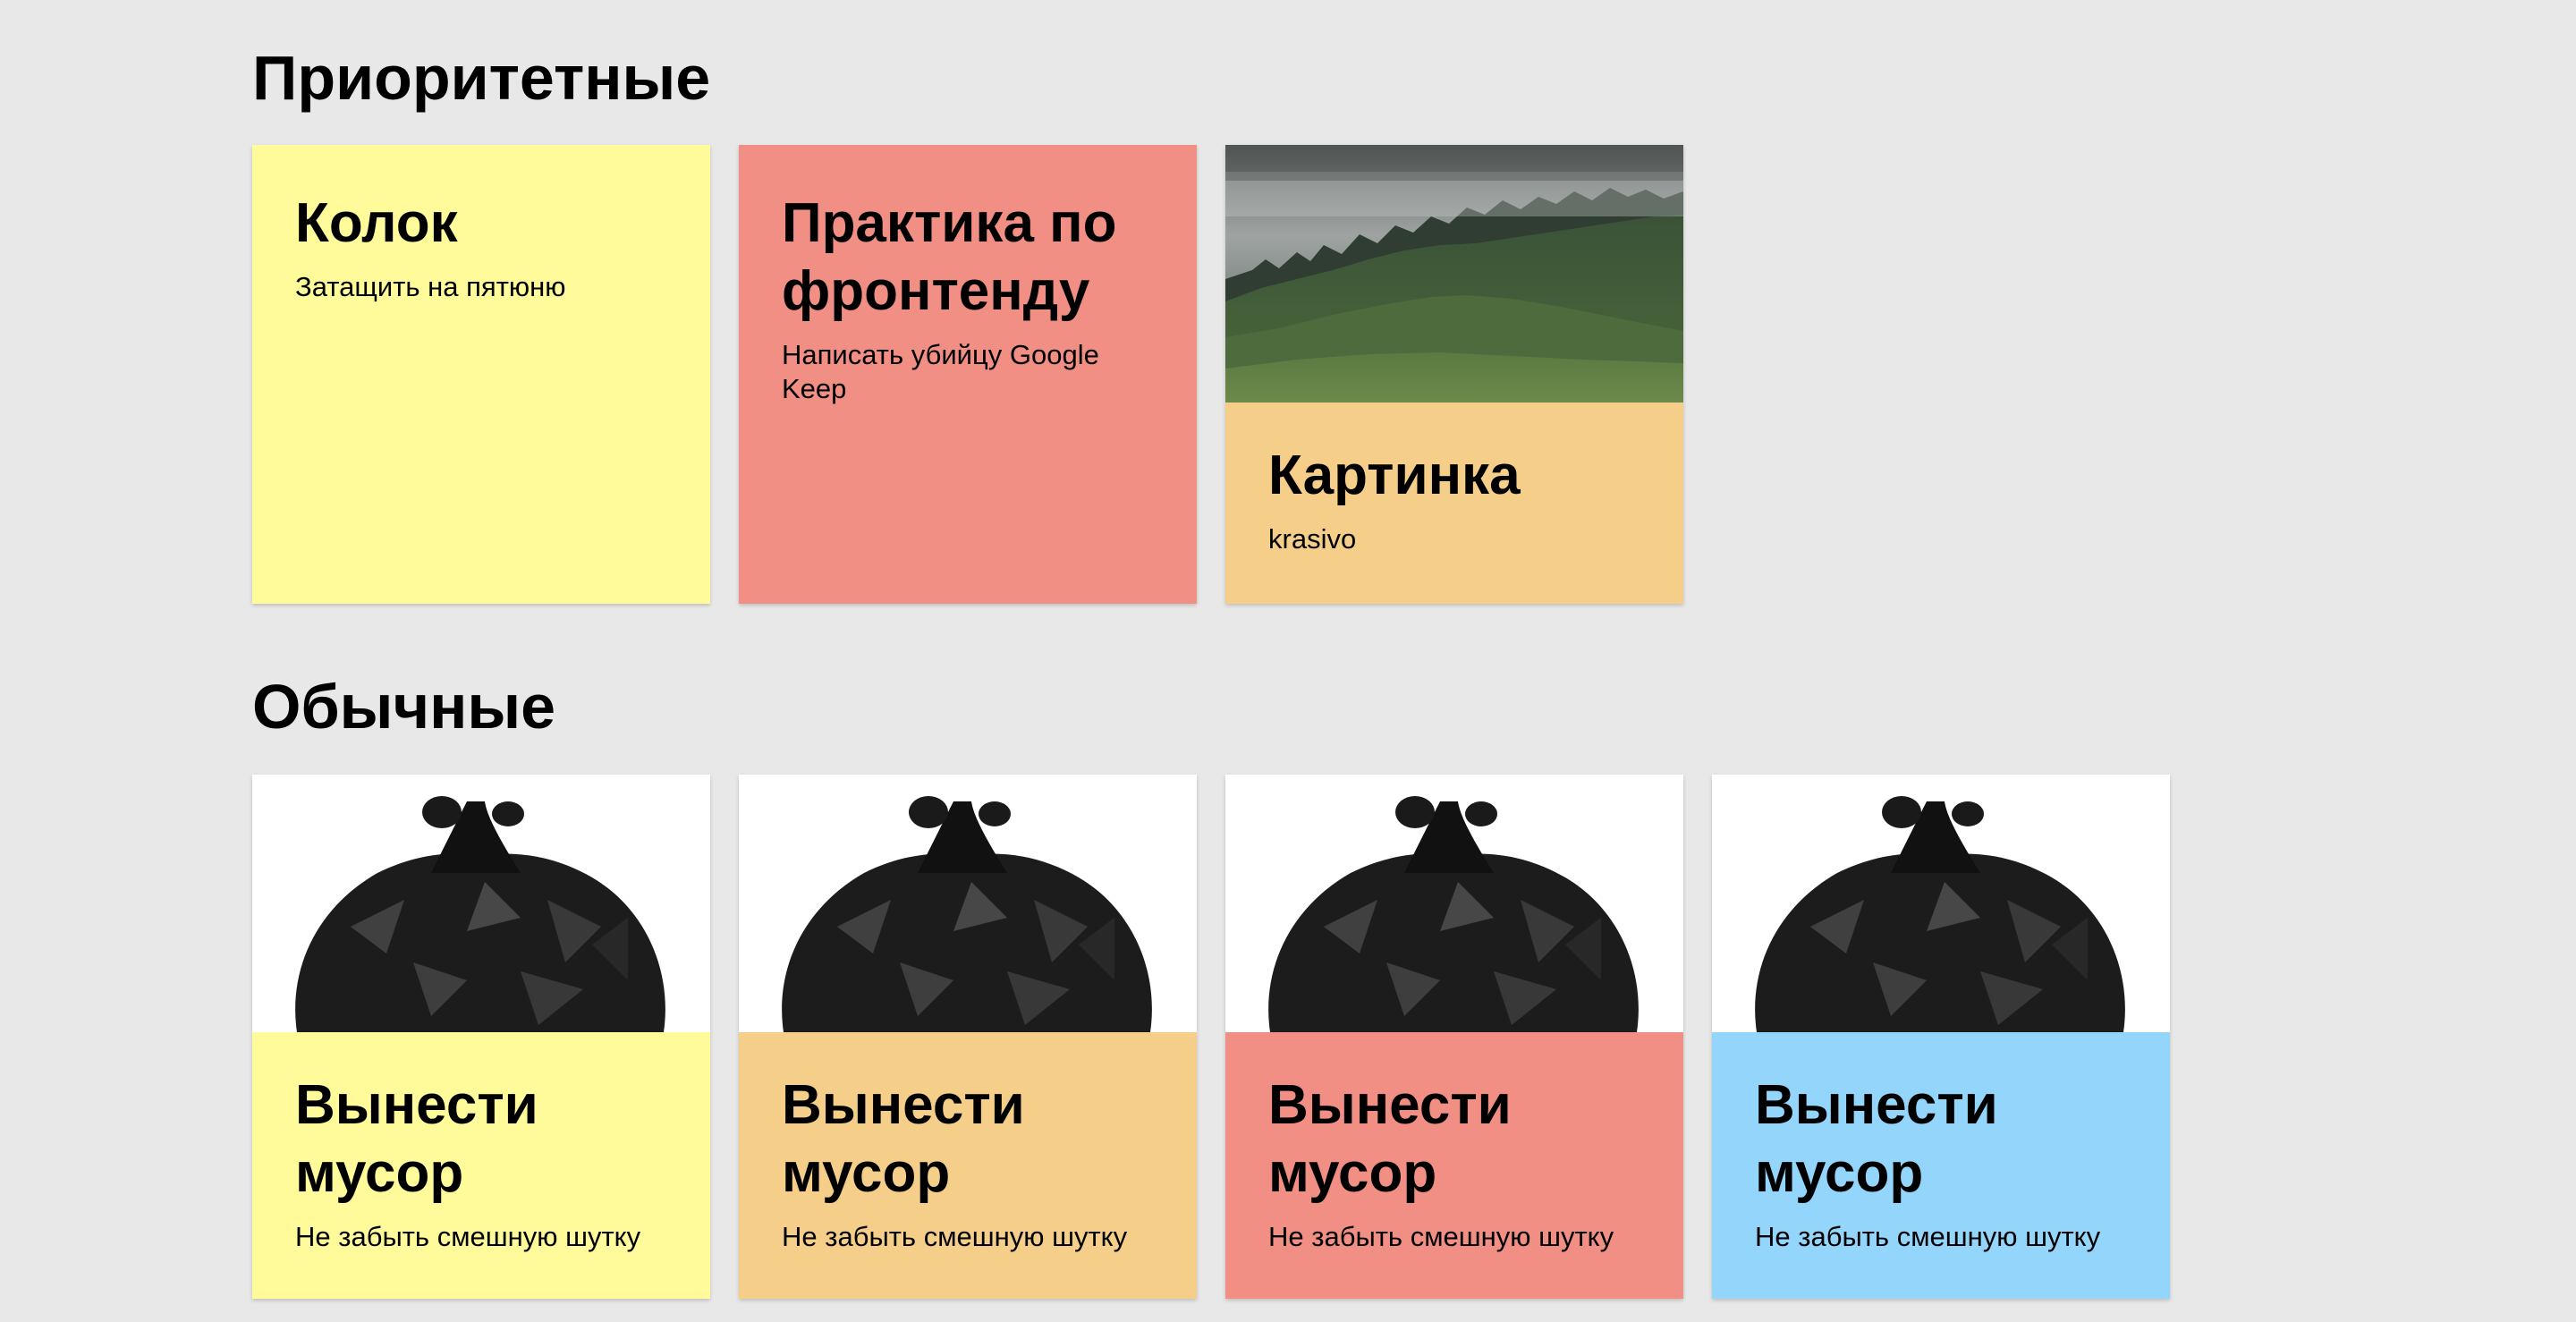 This screenshot has width=2576, height=1322. I want to click on note-card: Картинка krasivo, so click(1454, 375).